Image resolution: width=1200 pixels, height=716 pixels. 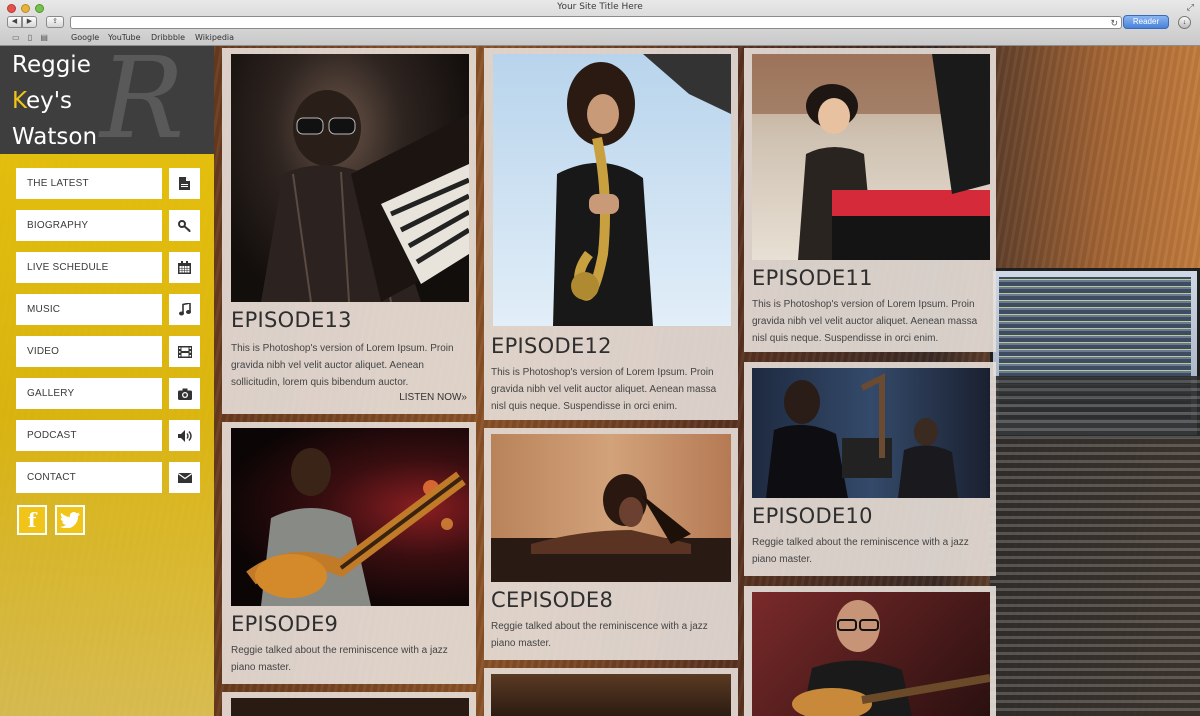 What do you see at coordinates (350, 178) in the screenshot?
I see `episode13-photo` at bounding box center [350, 178].